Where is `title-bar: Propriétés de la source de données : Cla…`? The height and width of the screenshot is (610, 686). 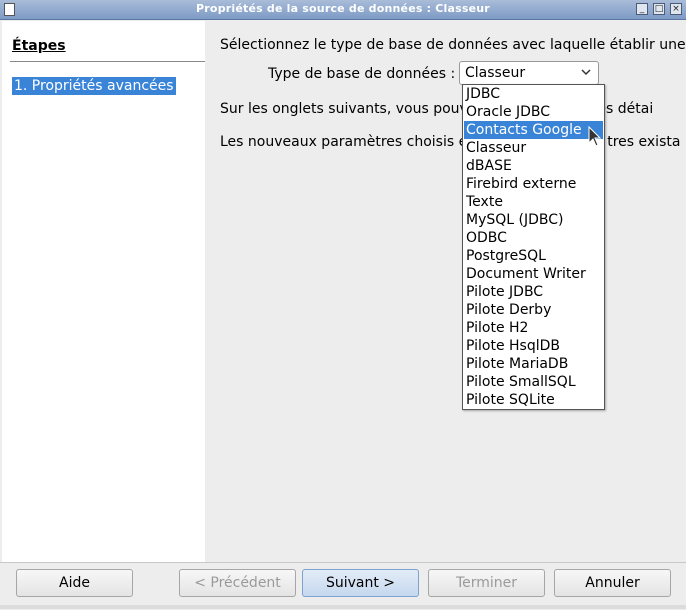 title-bar: Propriétés de la source de données : Cla… is located at coordinates (343, 10).